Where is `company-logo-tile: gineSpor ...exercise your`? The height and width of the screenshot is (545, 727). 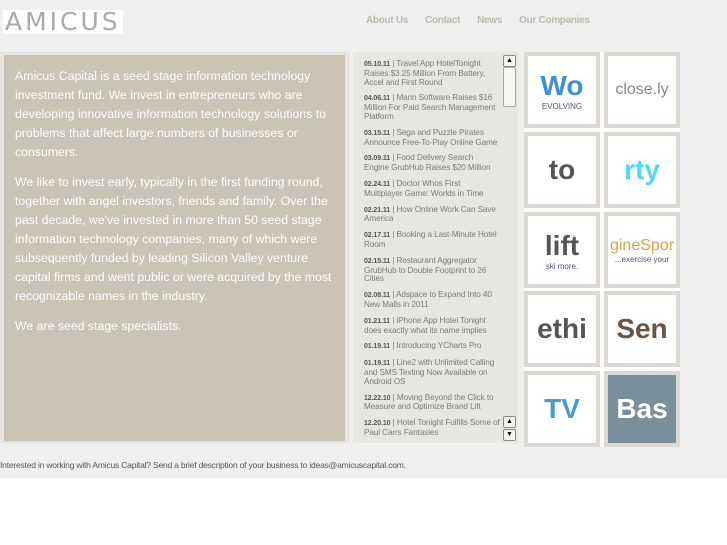
company-logo-tile: gineSpor ...exercise your is located at coordinates (642, 250).